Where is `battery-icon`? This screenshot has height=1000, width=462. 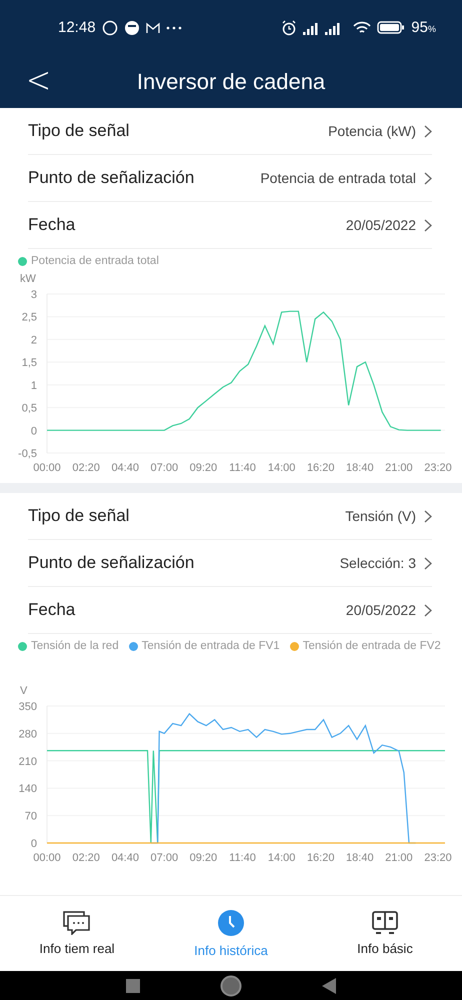
battery-icon is located at coordinates (391, 27).